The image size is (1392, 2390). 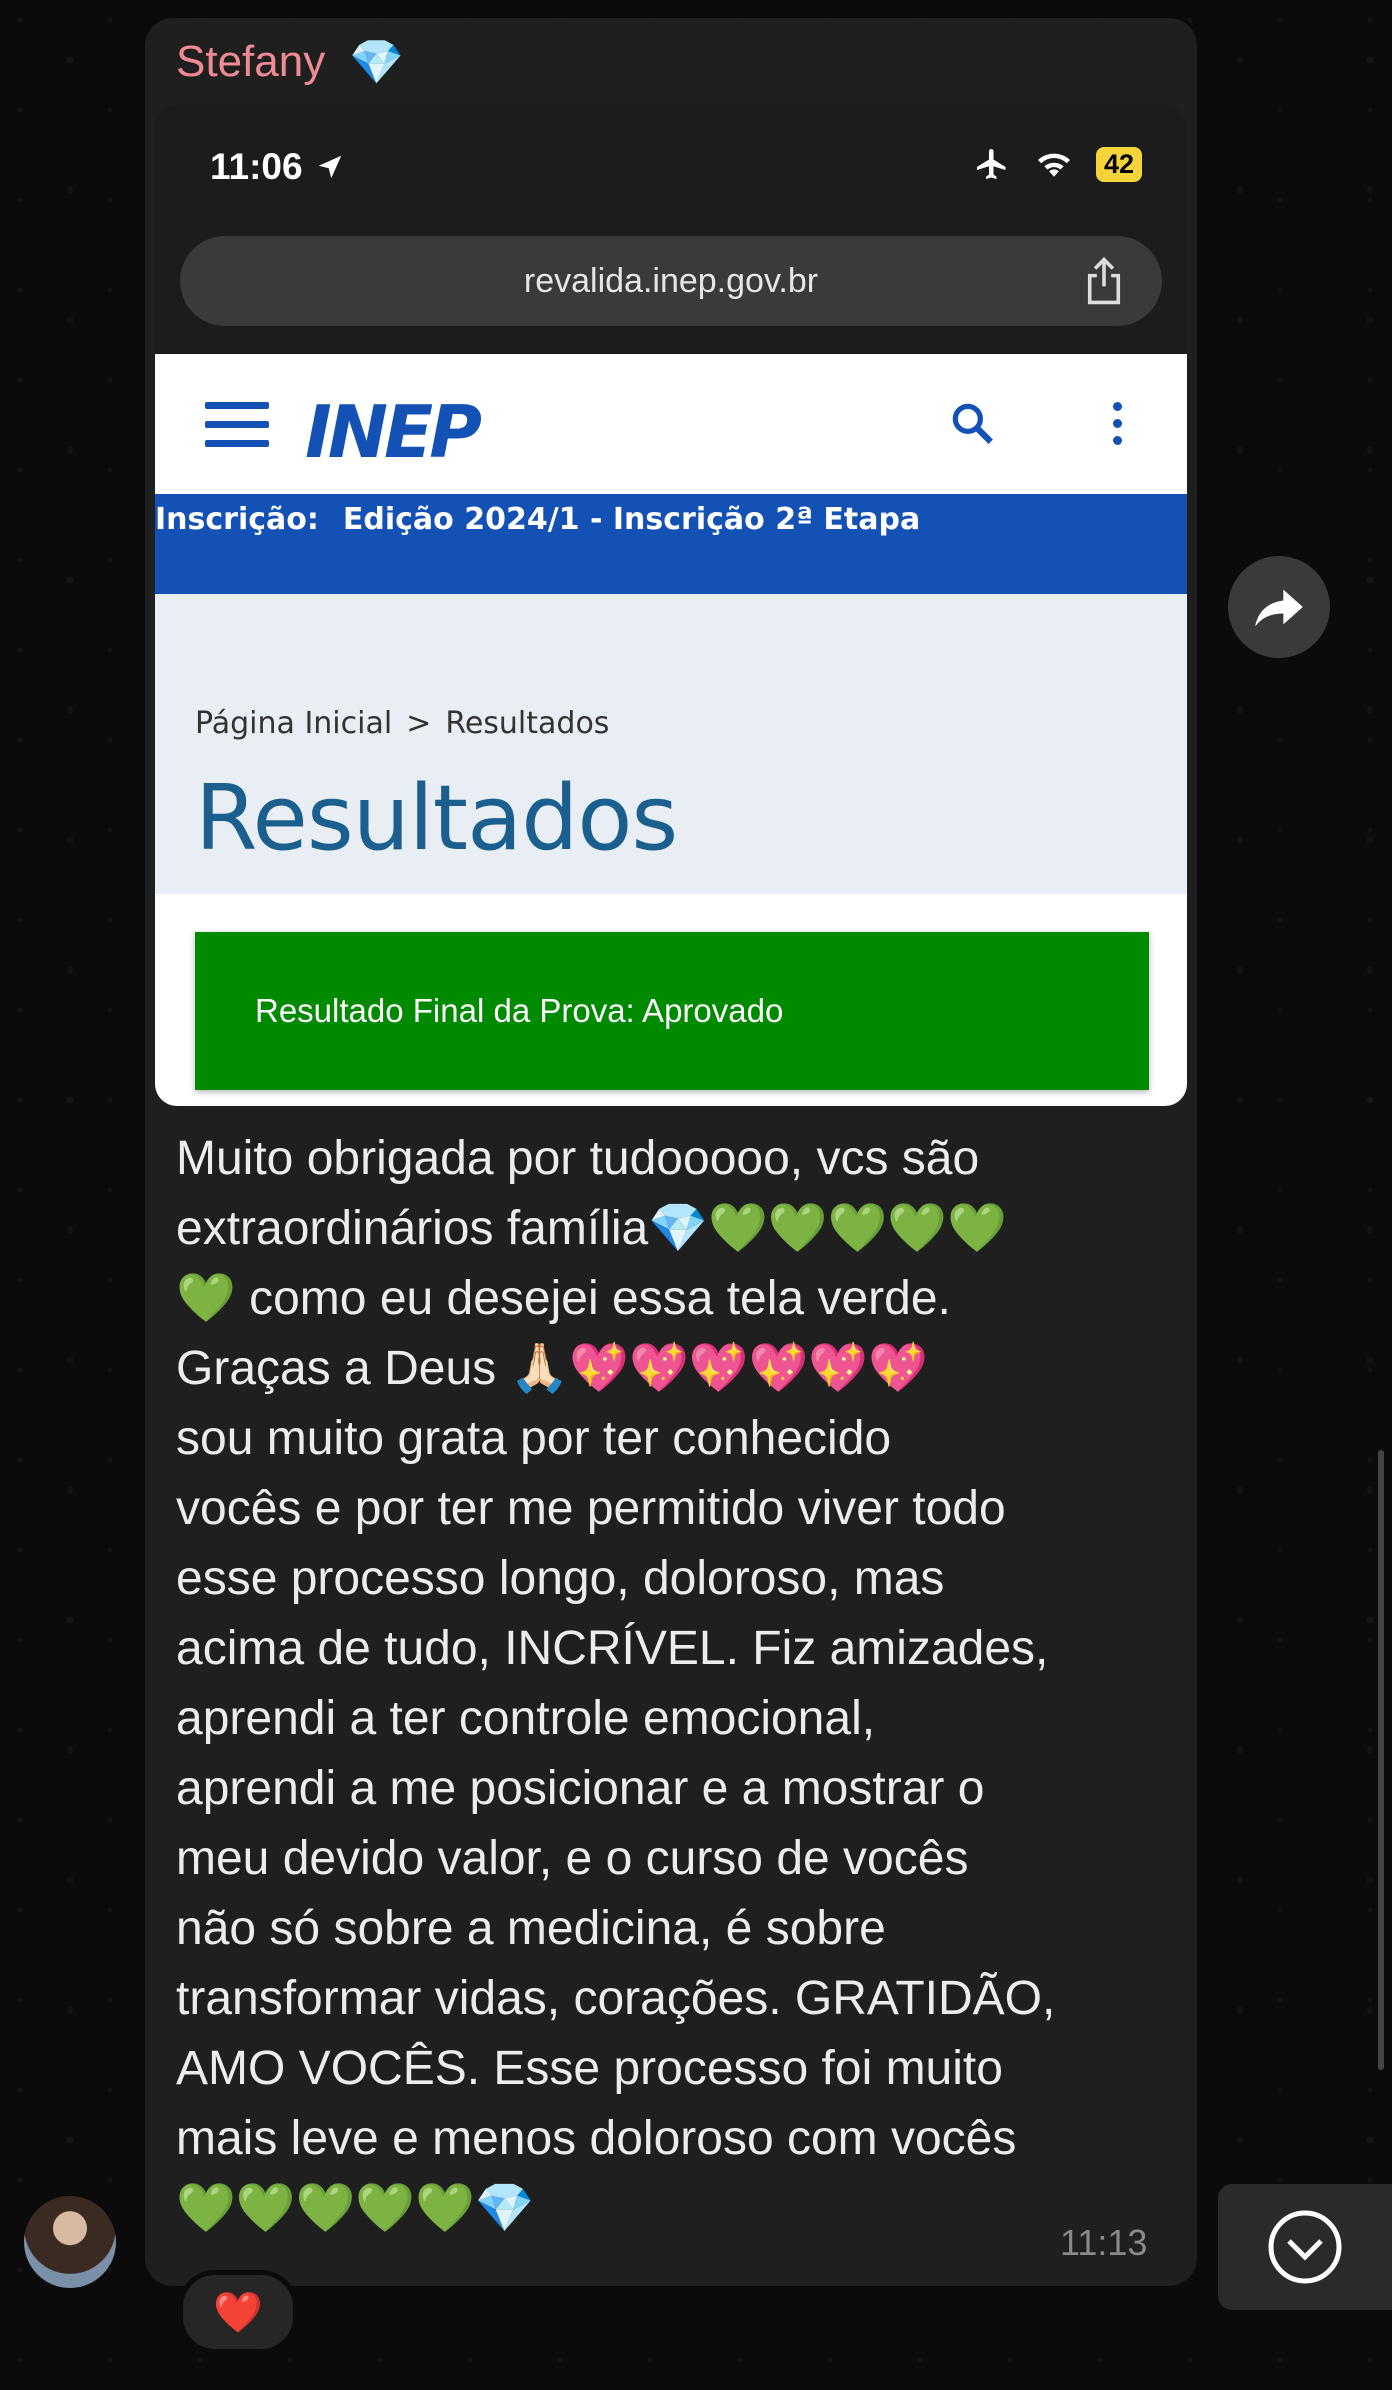 I want to click on sender-name-text: Stefany, so click(x=251, y=61).